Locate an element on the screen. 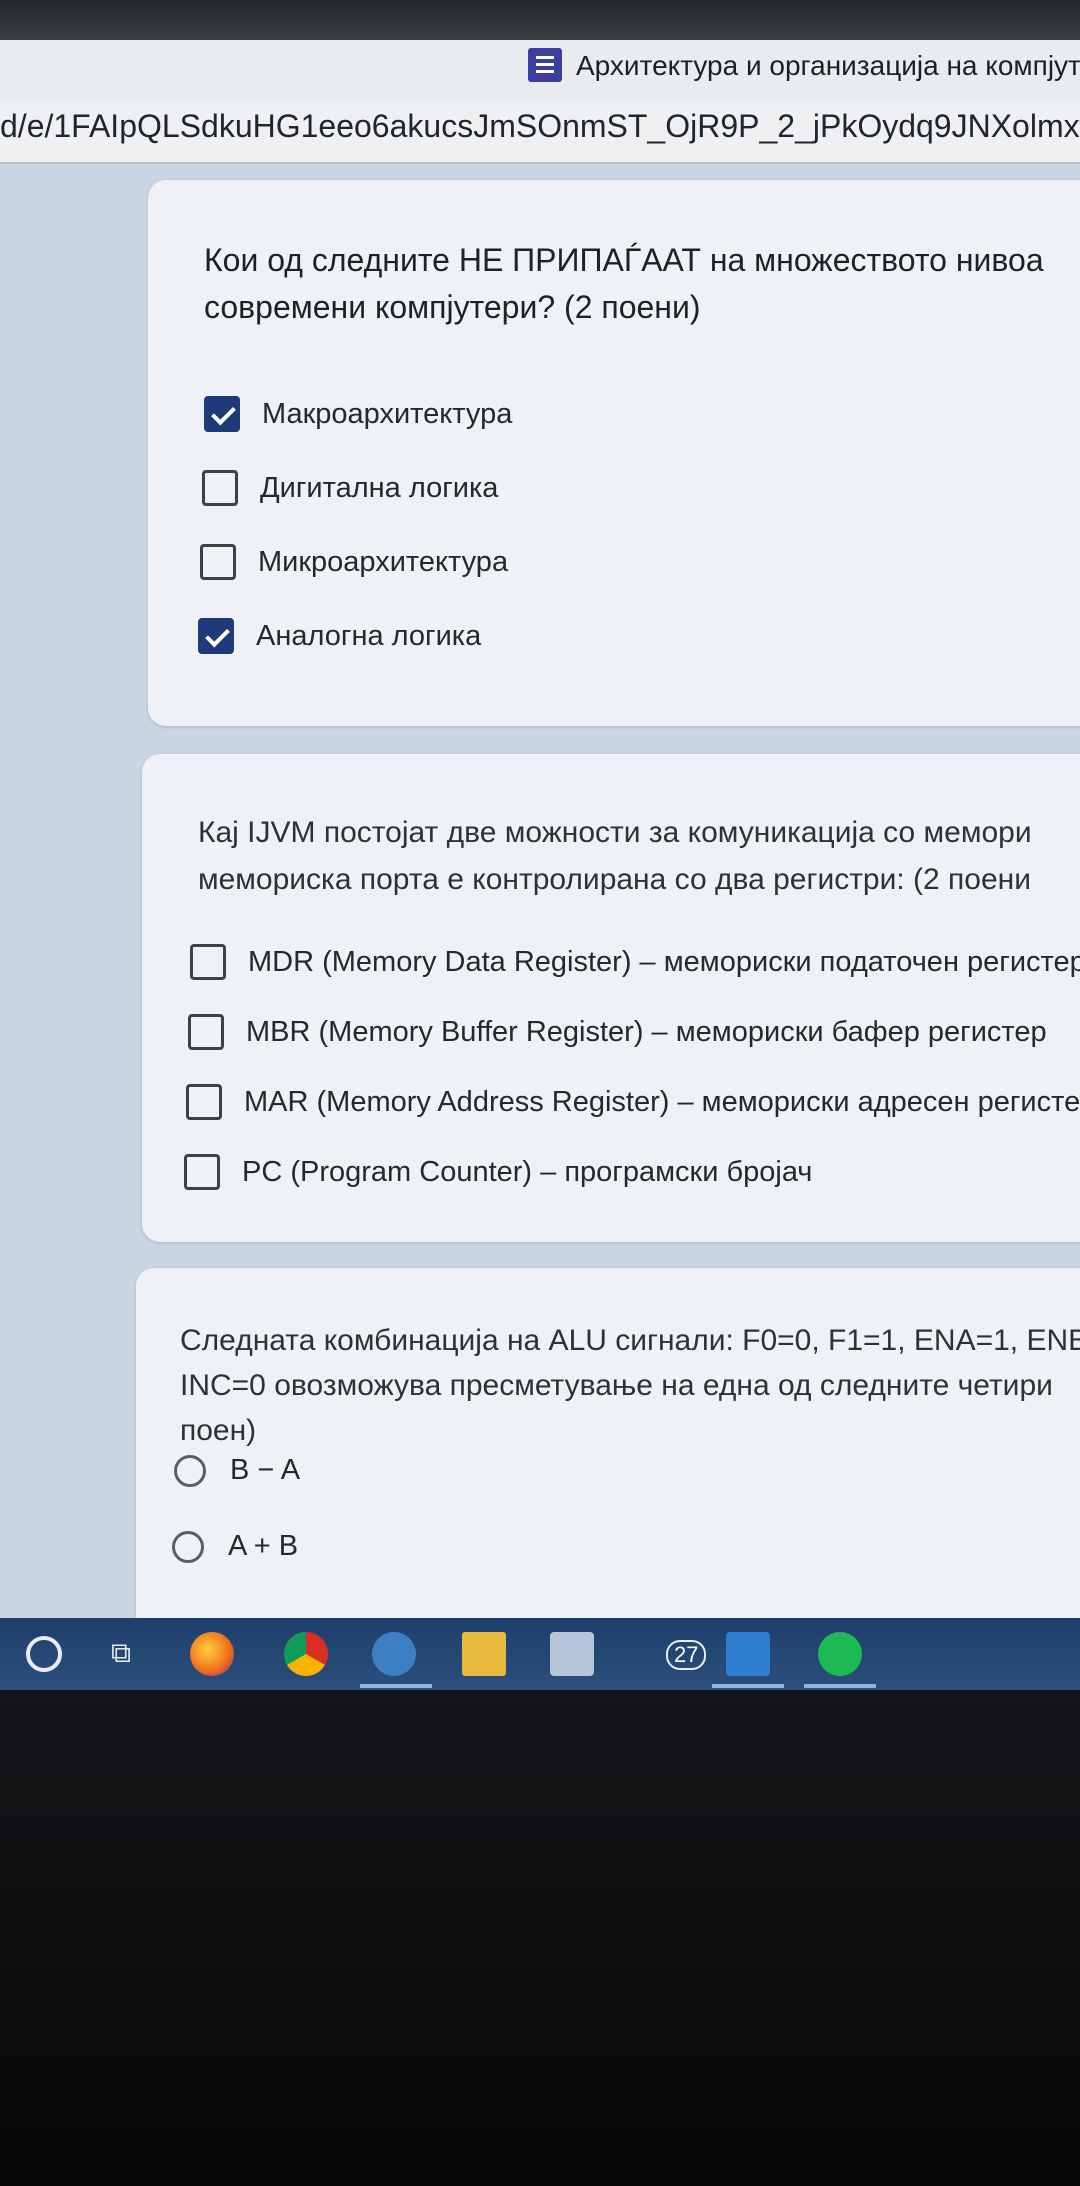 Image resolution: width=1080 pixels, height=2186 pixels. mail-icon is located at coordinates (748, 1654).